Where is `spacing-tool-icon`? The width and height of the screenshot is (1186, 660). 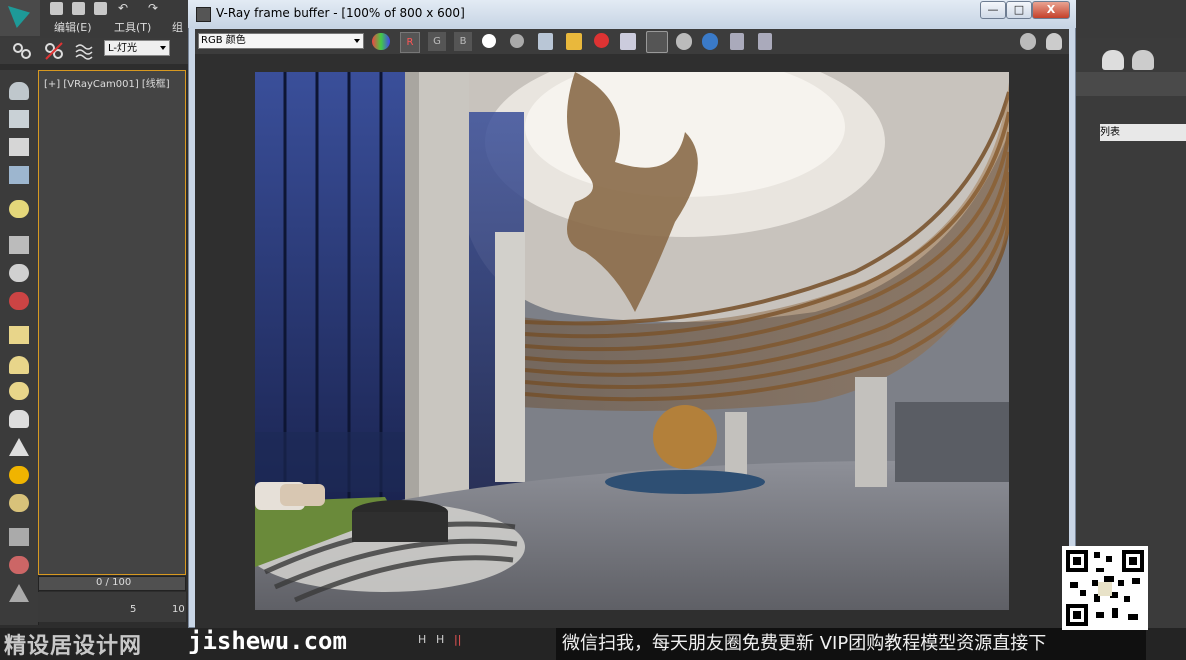 spacing-tool-icon is located at coordinates (19, 537).